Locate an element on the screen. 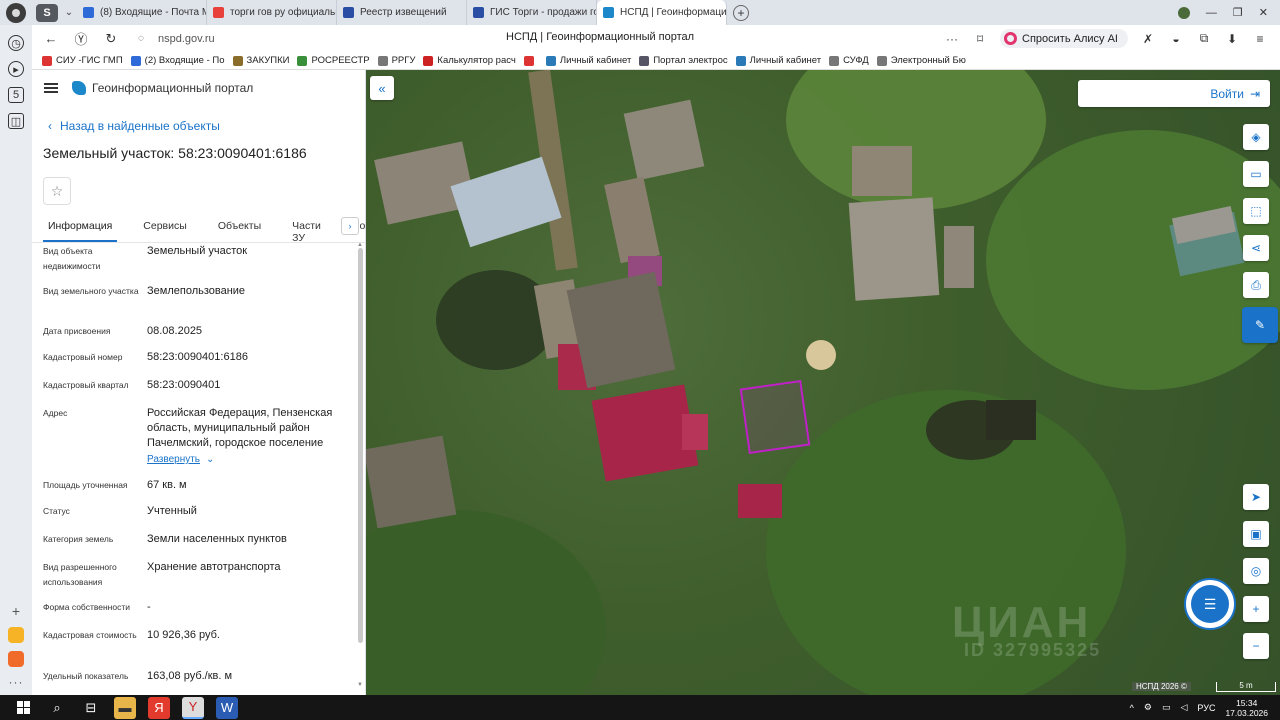 The height and width of the screenshot is (720, 1280). browser-tab: ГИС Торги - продажи гос is located at coordinates (532, 12).